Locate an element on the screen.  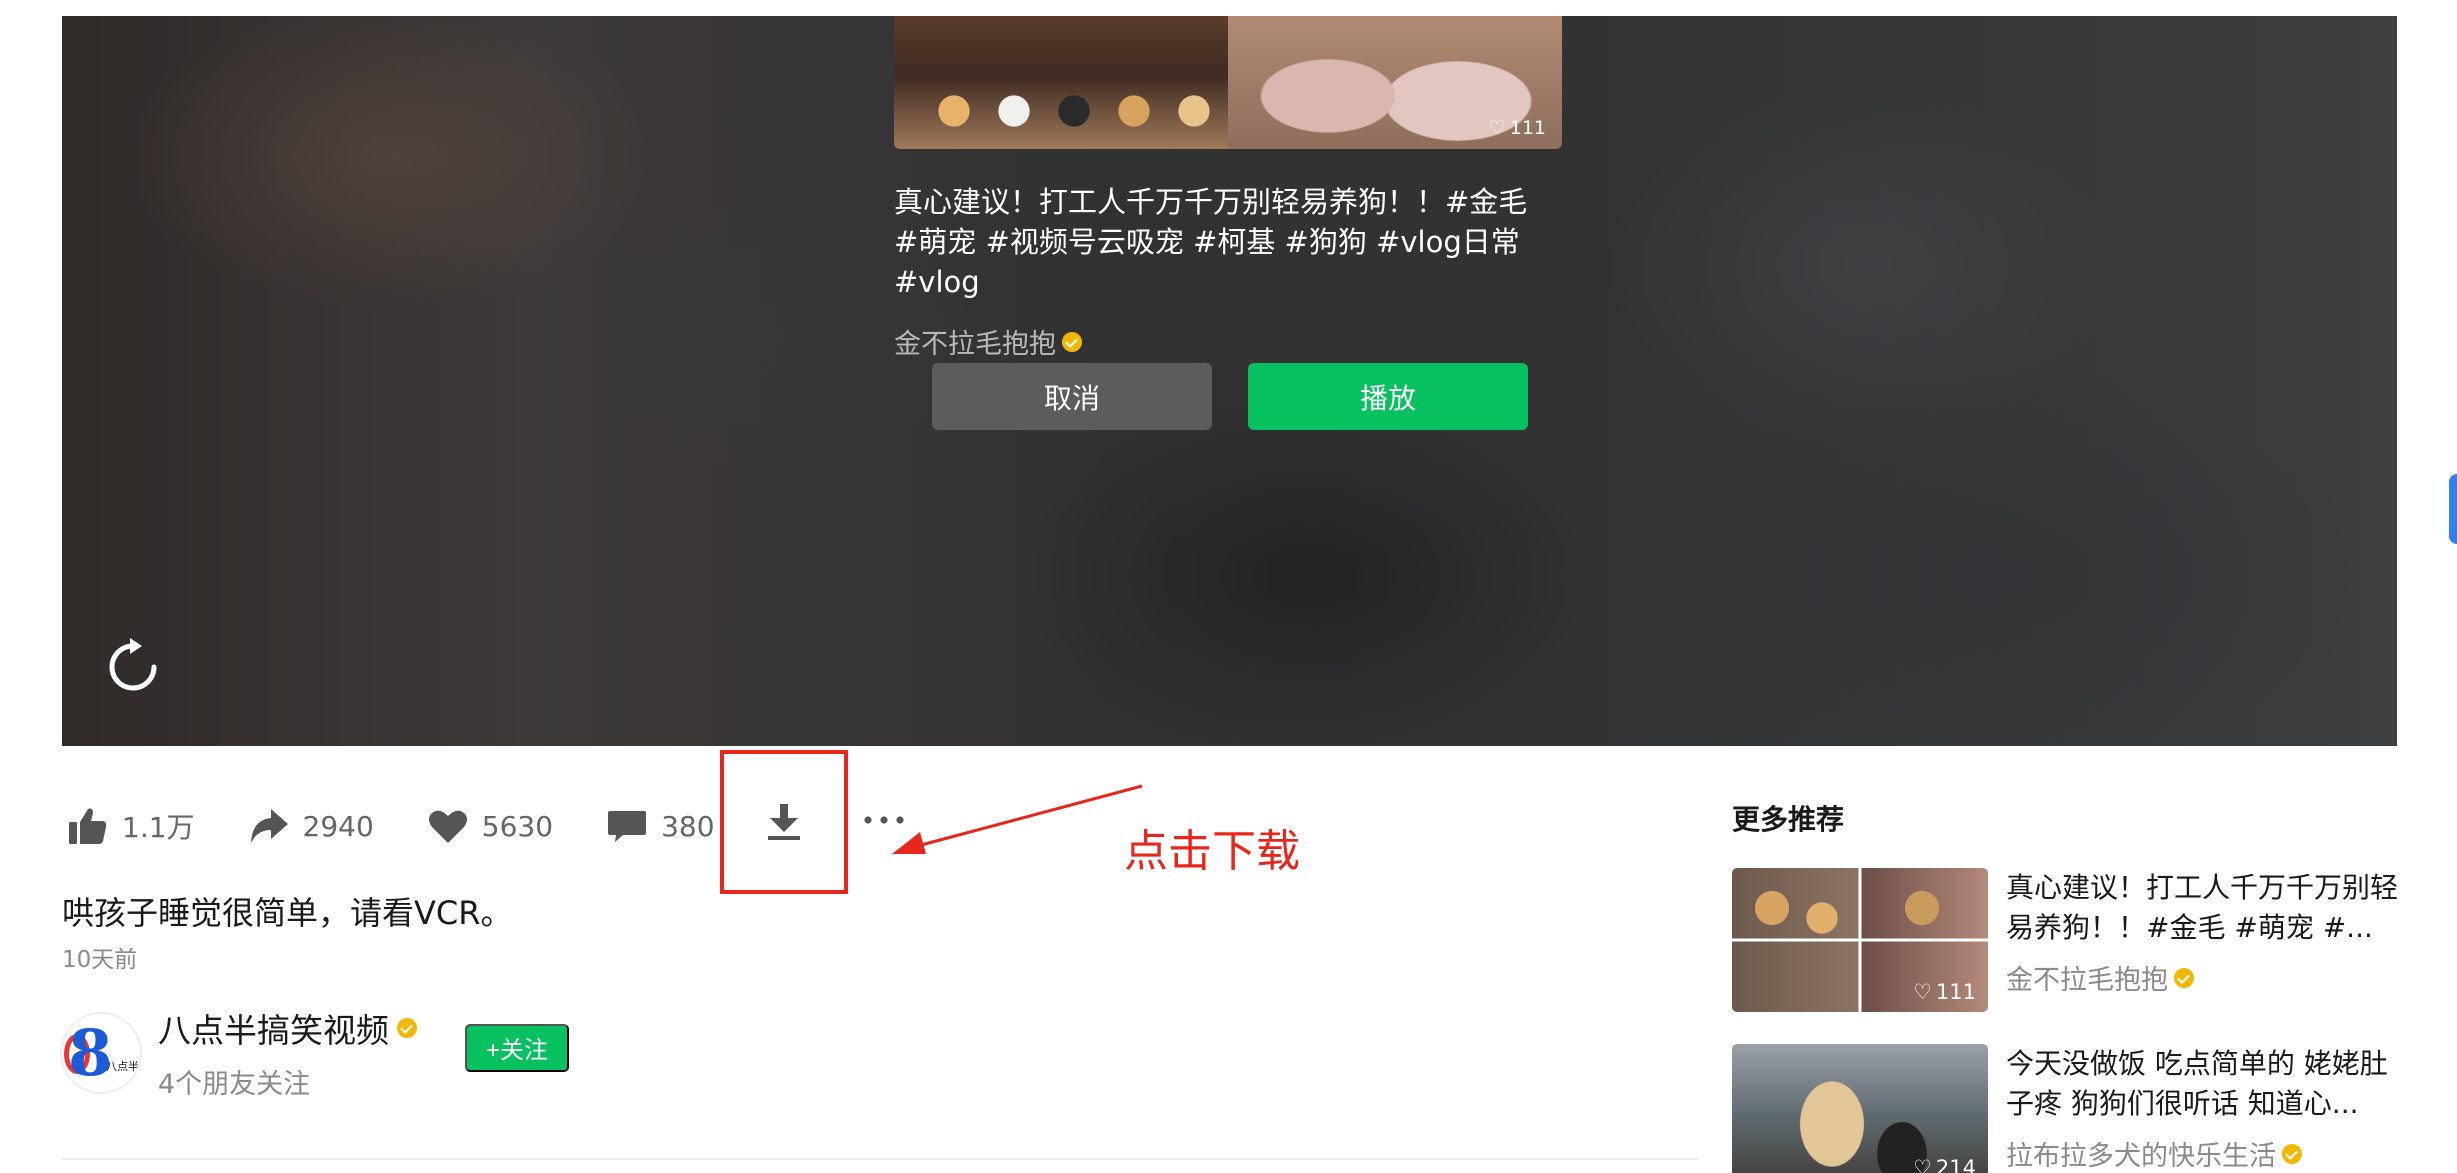
recommendation-author-name: 拉布拉多犬的快乐生活 is located at coordinates (2141, 1156).